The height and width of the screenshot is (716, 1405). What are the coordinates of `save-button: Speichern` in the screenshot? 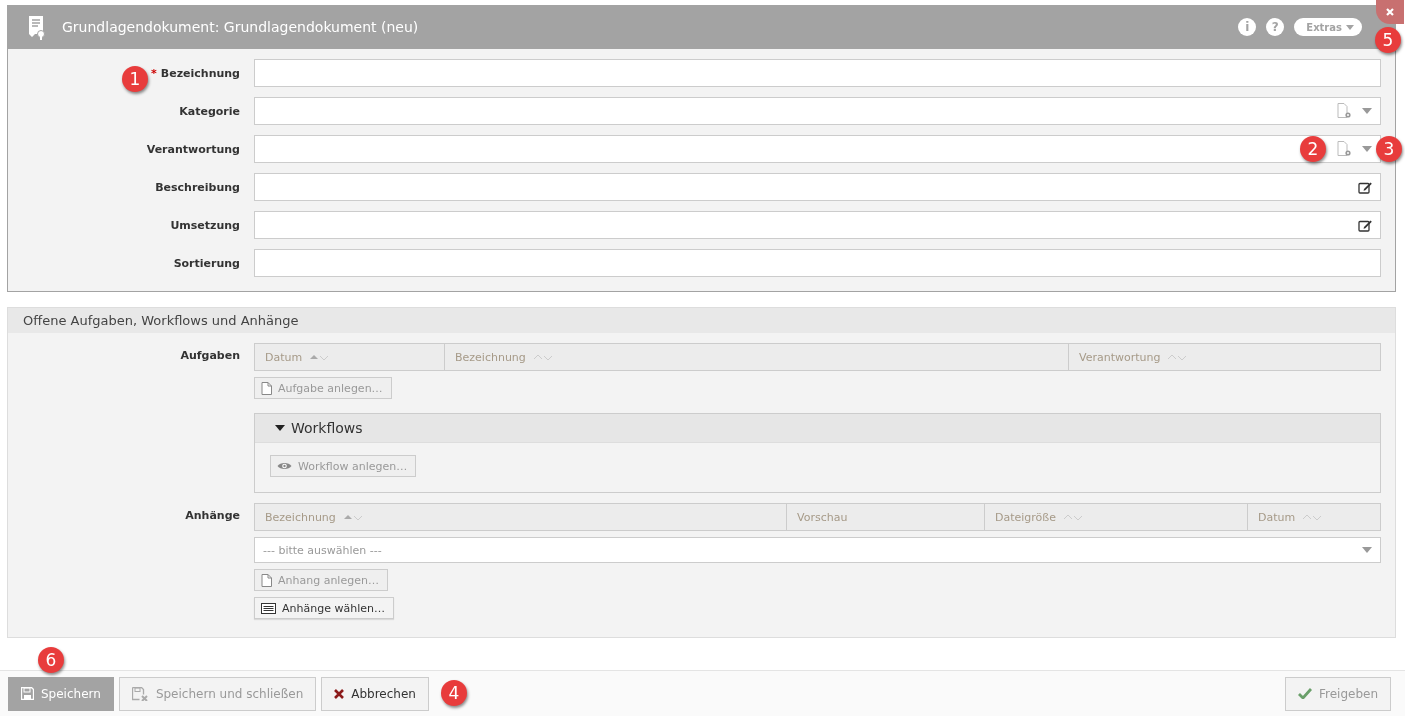 It's located at (61, 693).